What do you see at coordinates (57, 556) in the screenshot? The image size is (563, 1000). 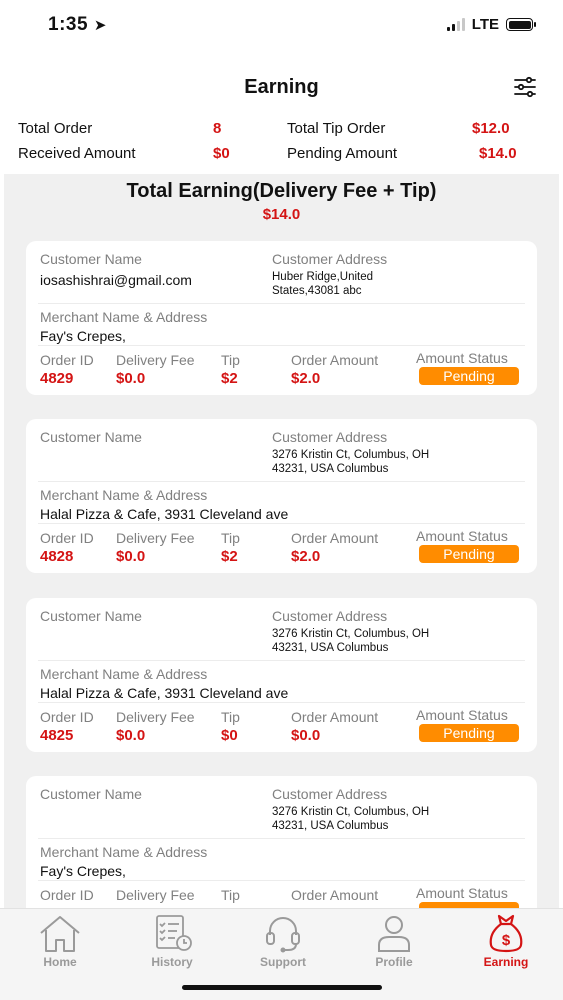 I see `order-id: 4828` at bounding box center [57, 556].